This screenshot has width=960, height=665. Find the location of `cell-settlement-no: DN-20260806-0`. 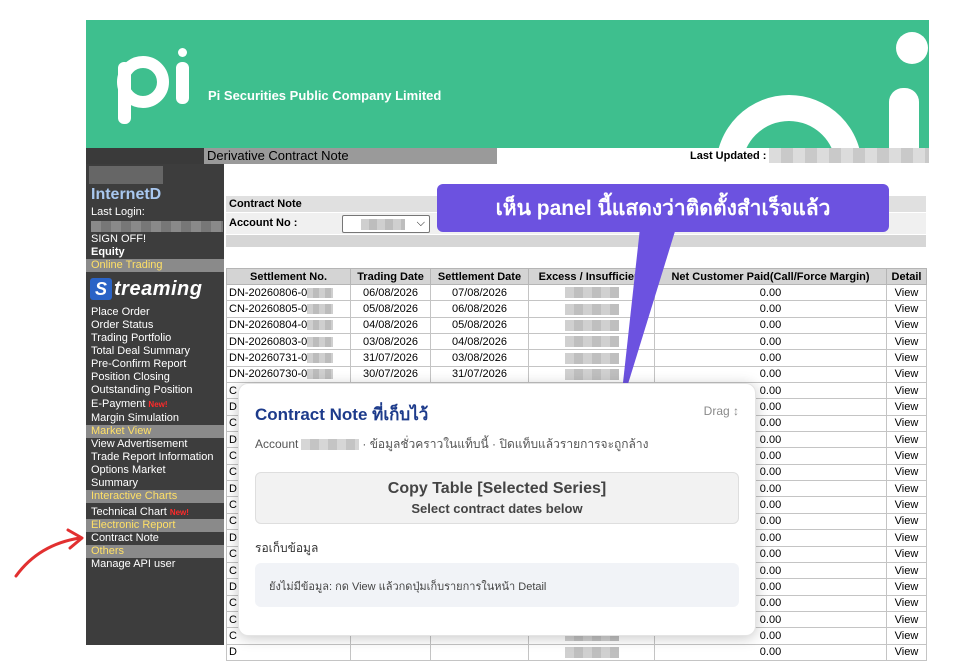

cell-settlement-no: DN-20260806-0 is located at coordinates (288, 292).